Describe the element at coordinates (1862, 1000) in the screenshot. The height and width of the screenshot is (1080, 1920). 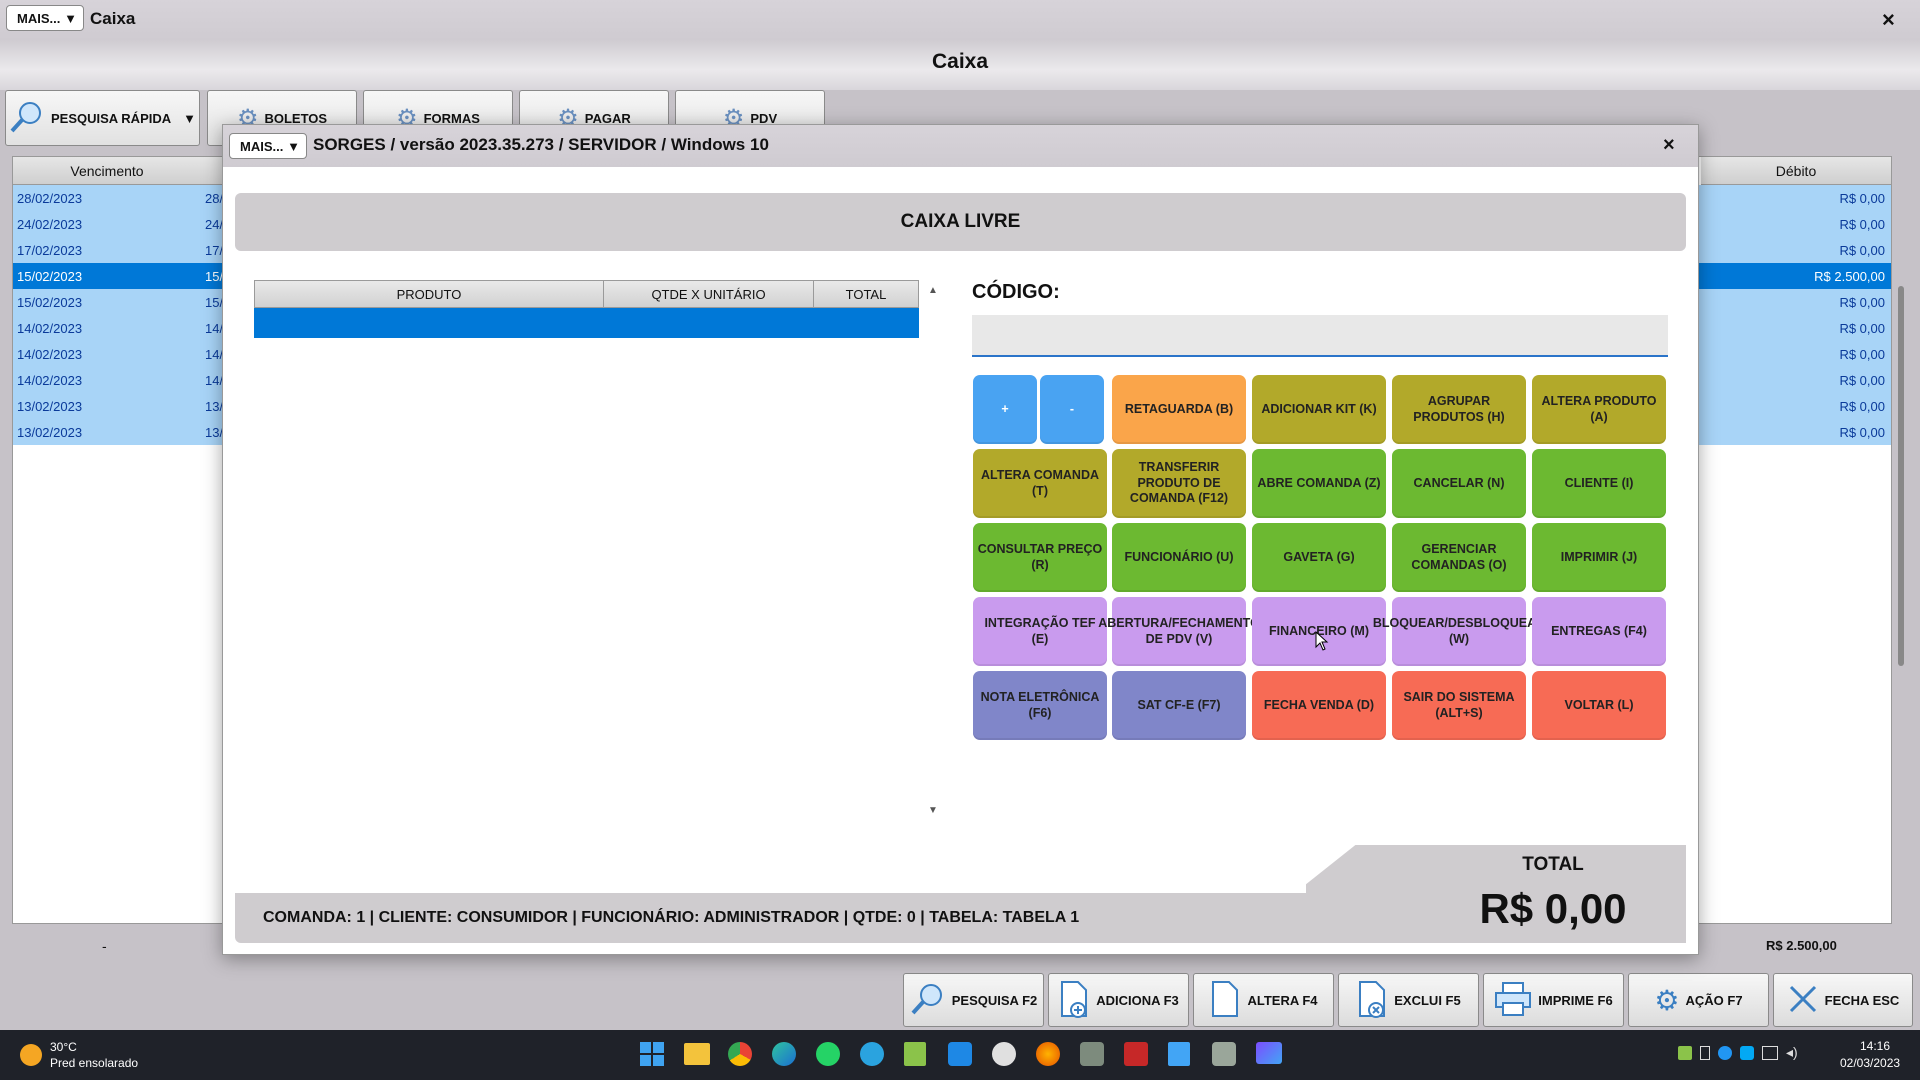
I see `fecha-label: FECHA ESC` at that location.